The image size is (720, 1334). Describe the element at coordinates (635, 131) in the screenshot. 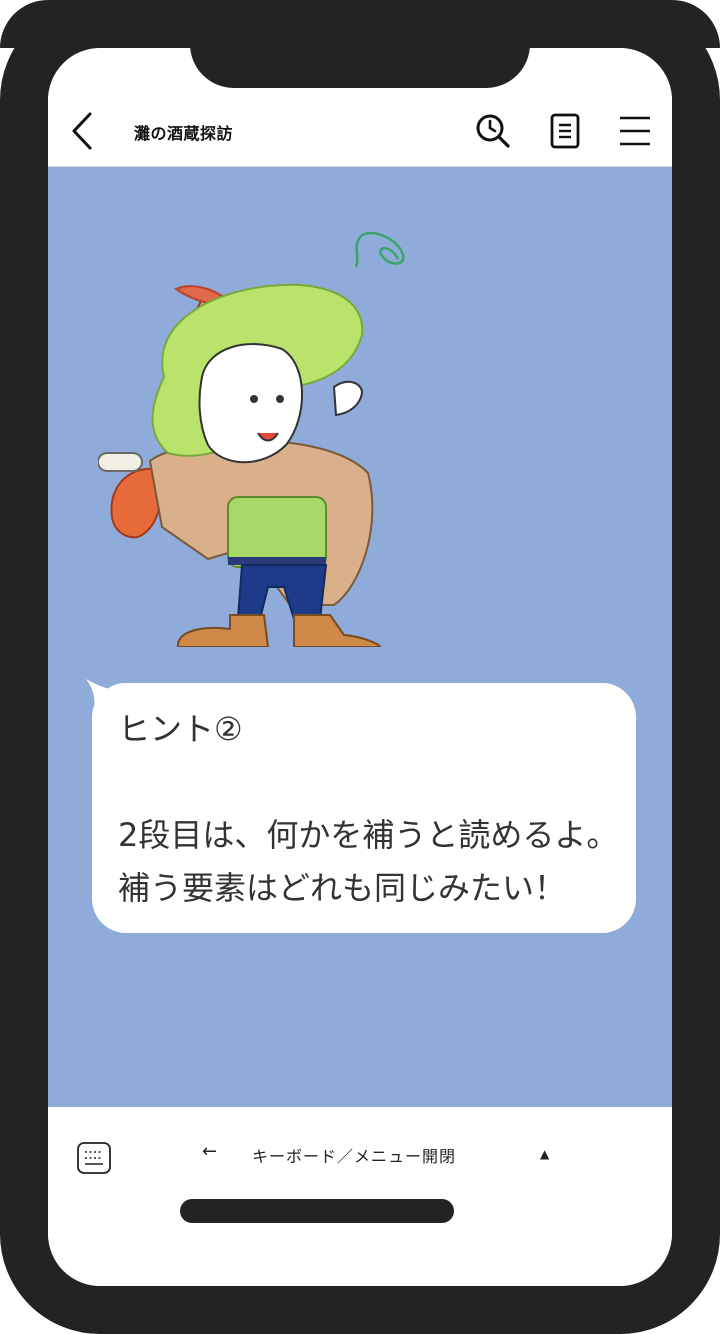

I see `menu-icon` at that location.